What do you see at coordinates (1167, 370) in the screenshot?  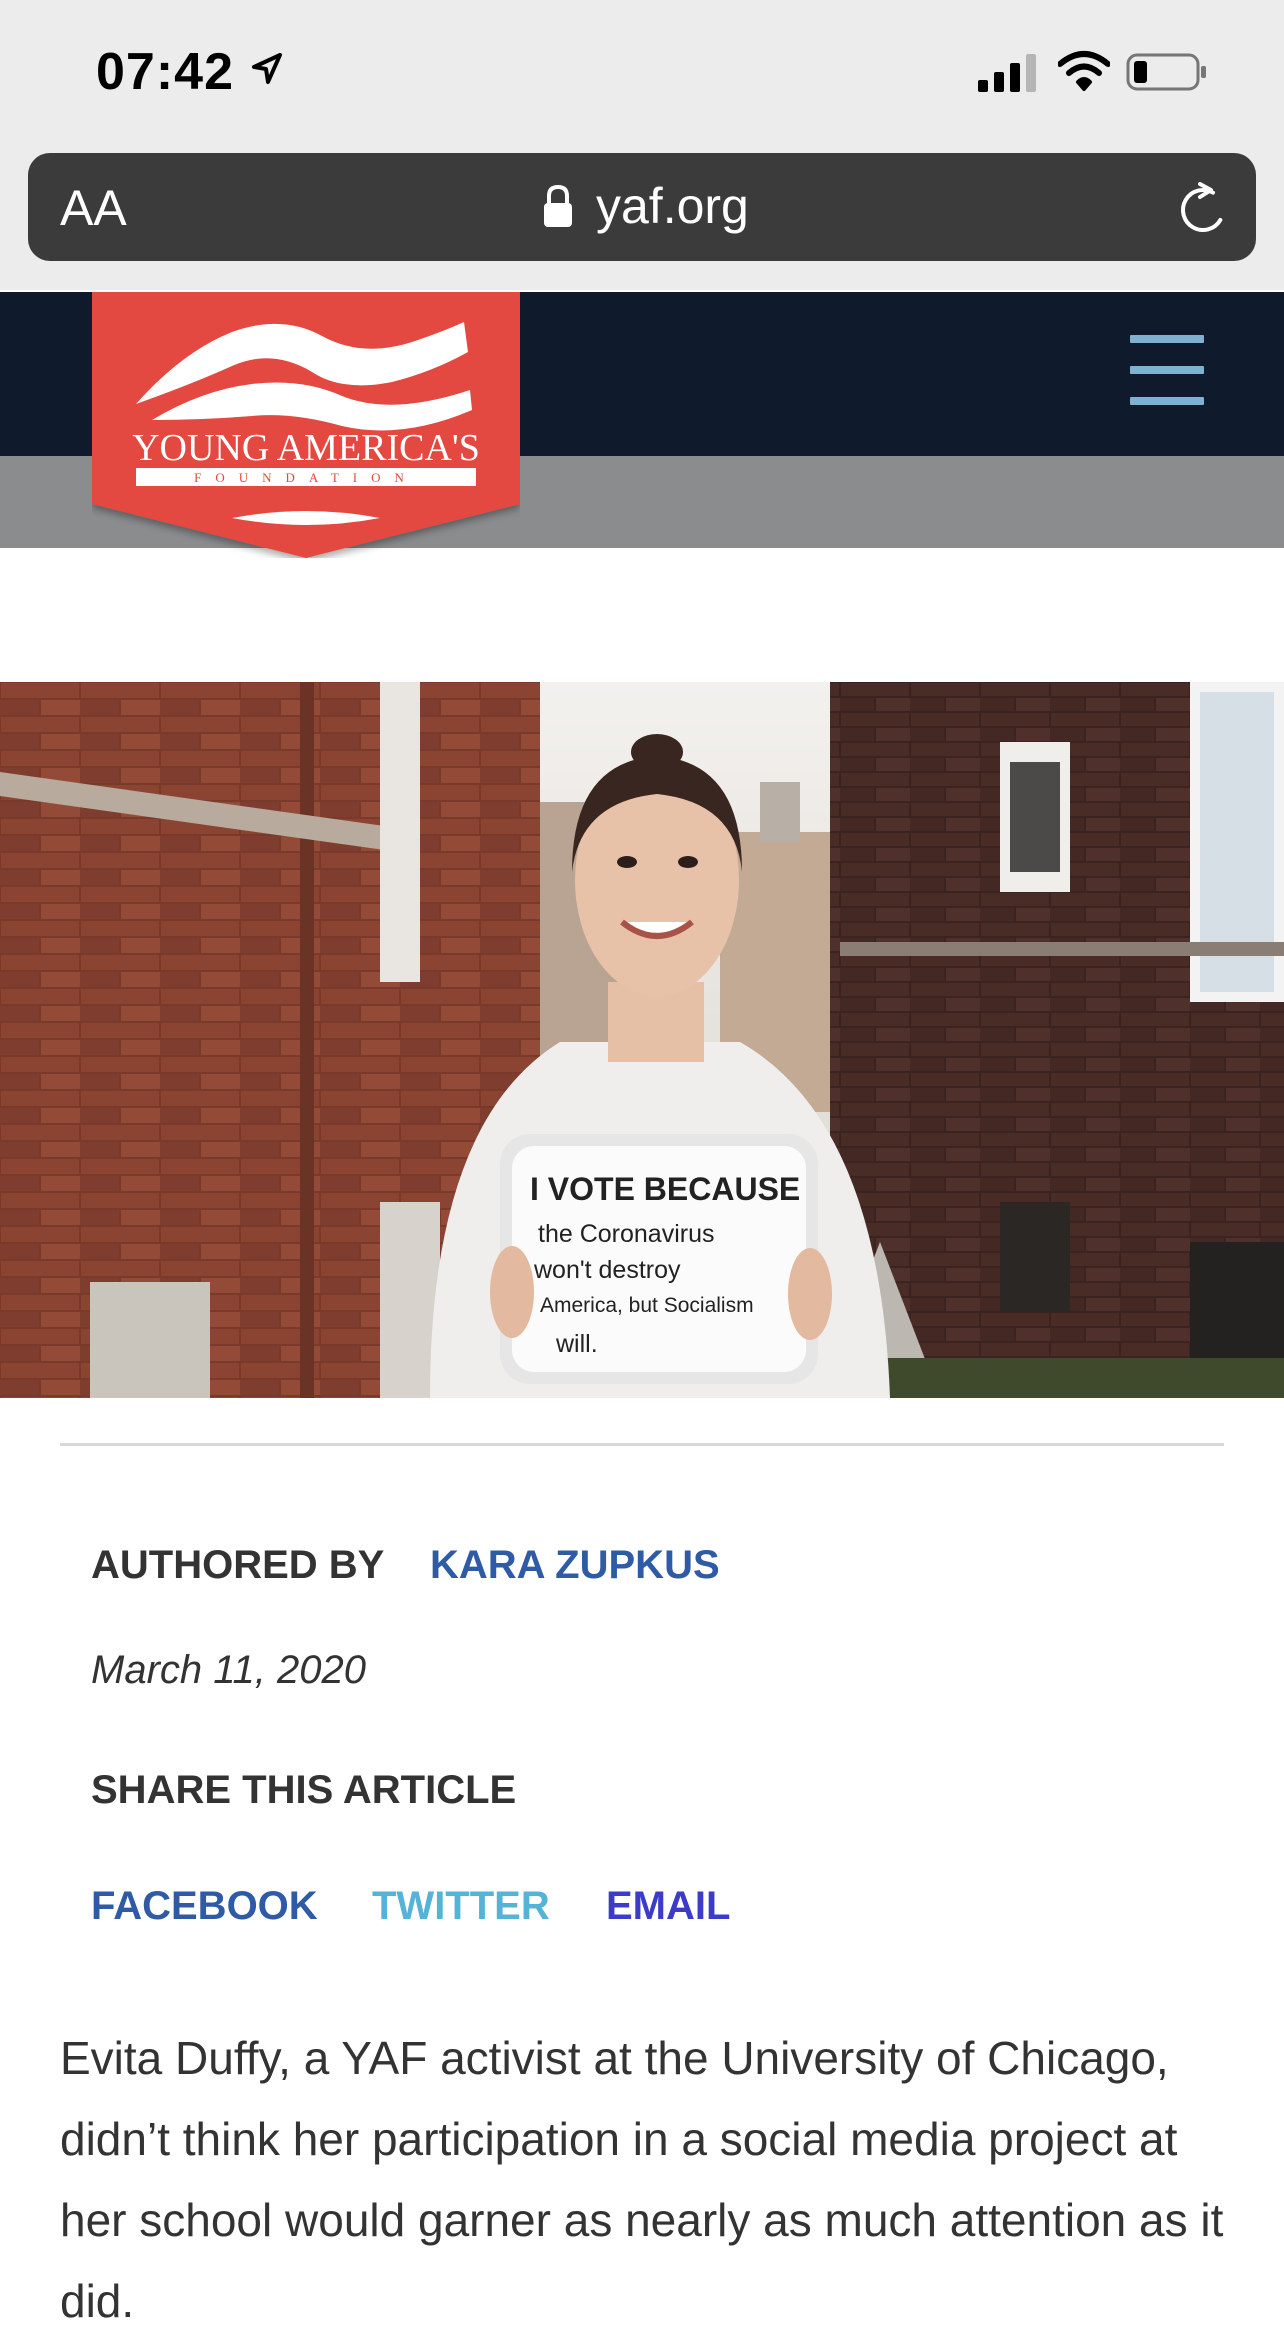 I see `hamburger-menu-icon` at bounding box center [1167, 370].